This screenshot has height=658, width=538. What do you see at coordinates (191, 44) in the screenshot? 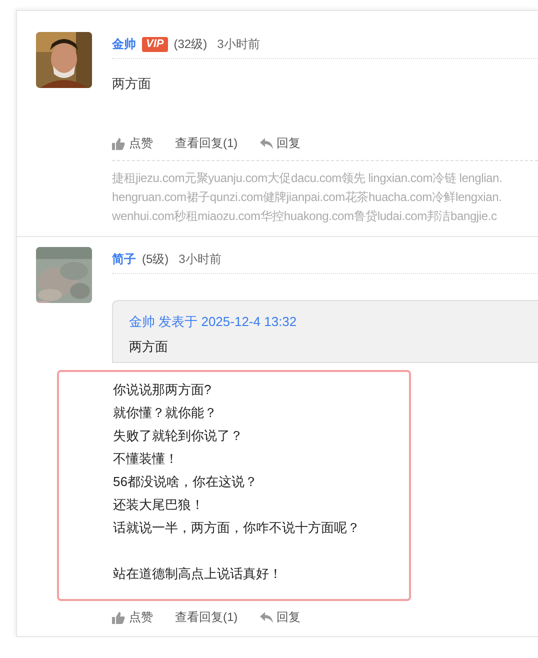
I see `user-level: (32级)` at bounding box center [191, 44].